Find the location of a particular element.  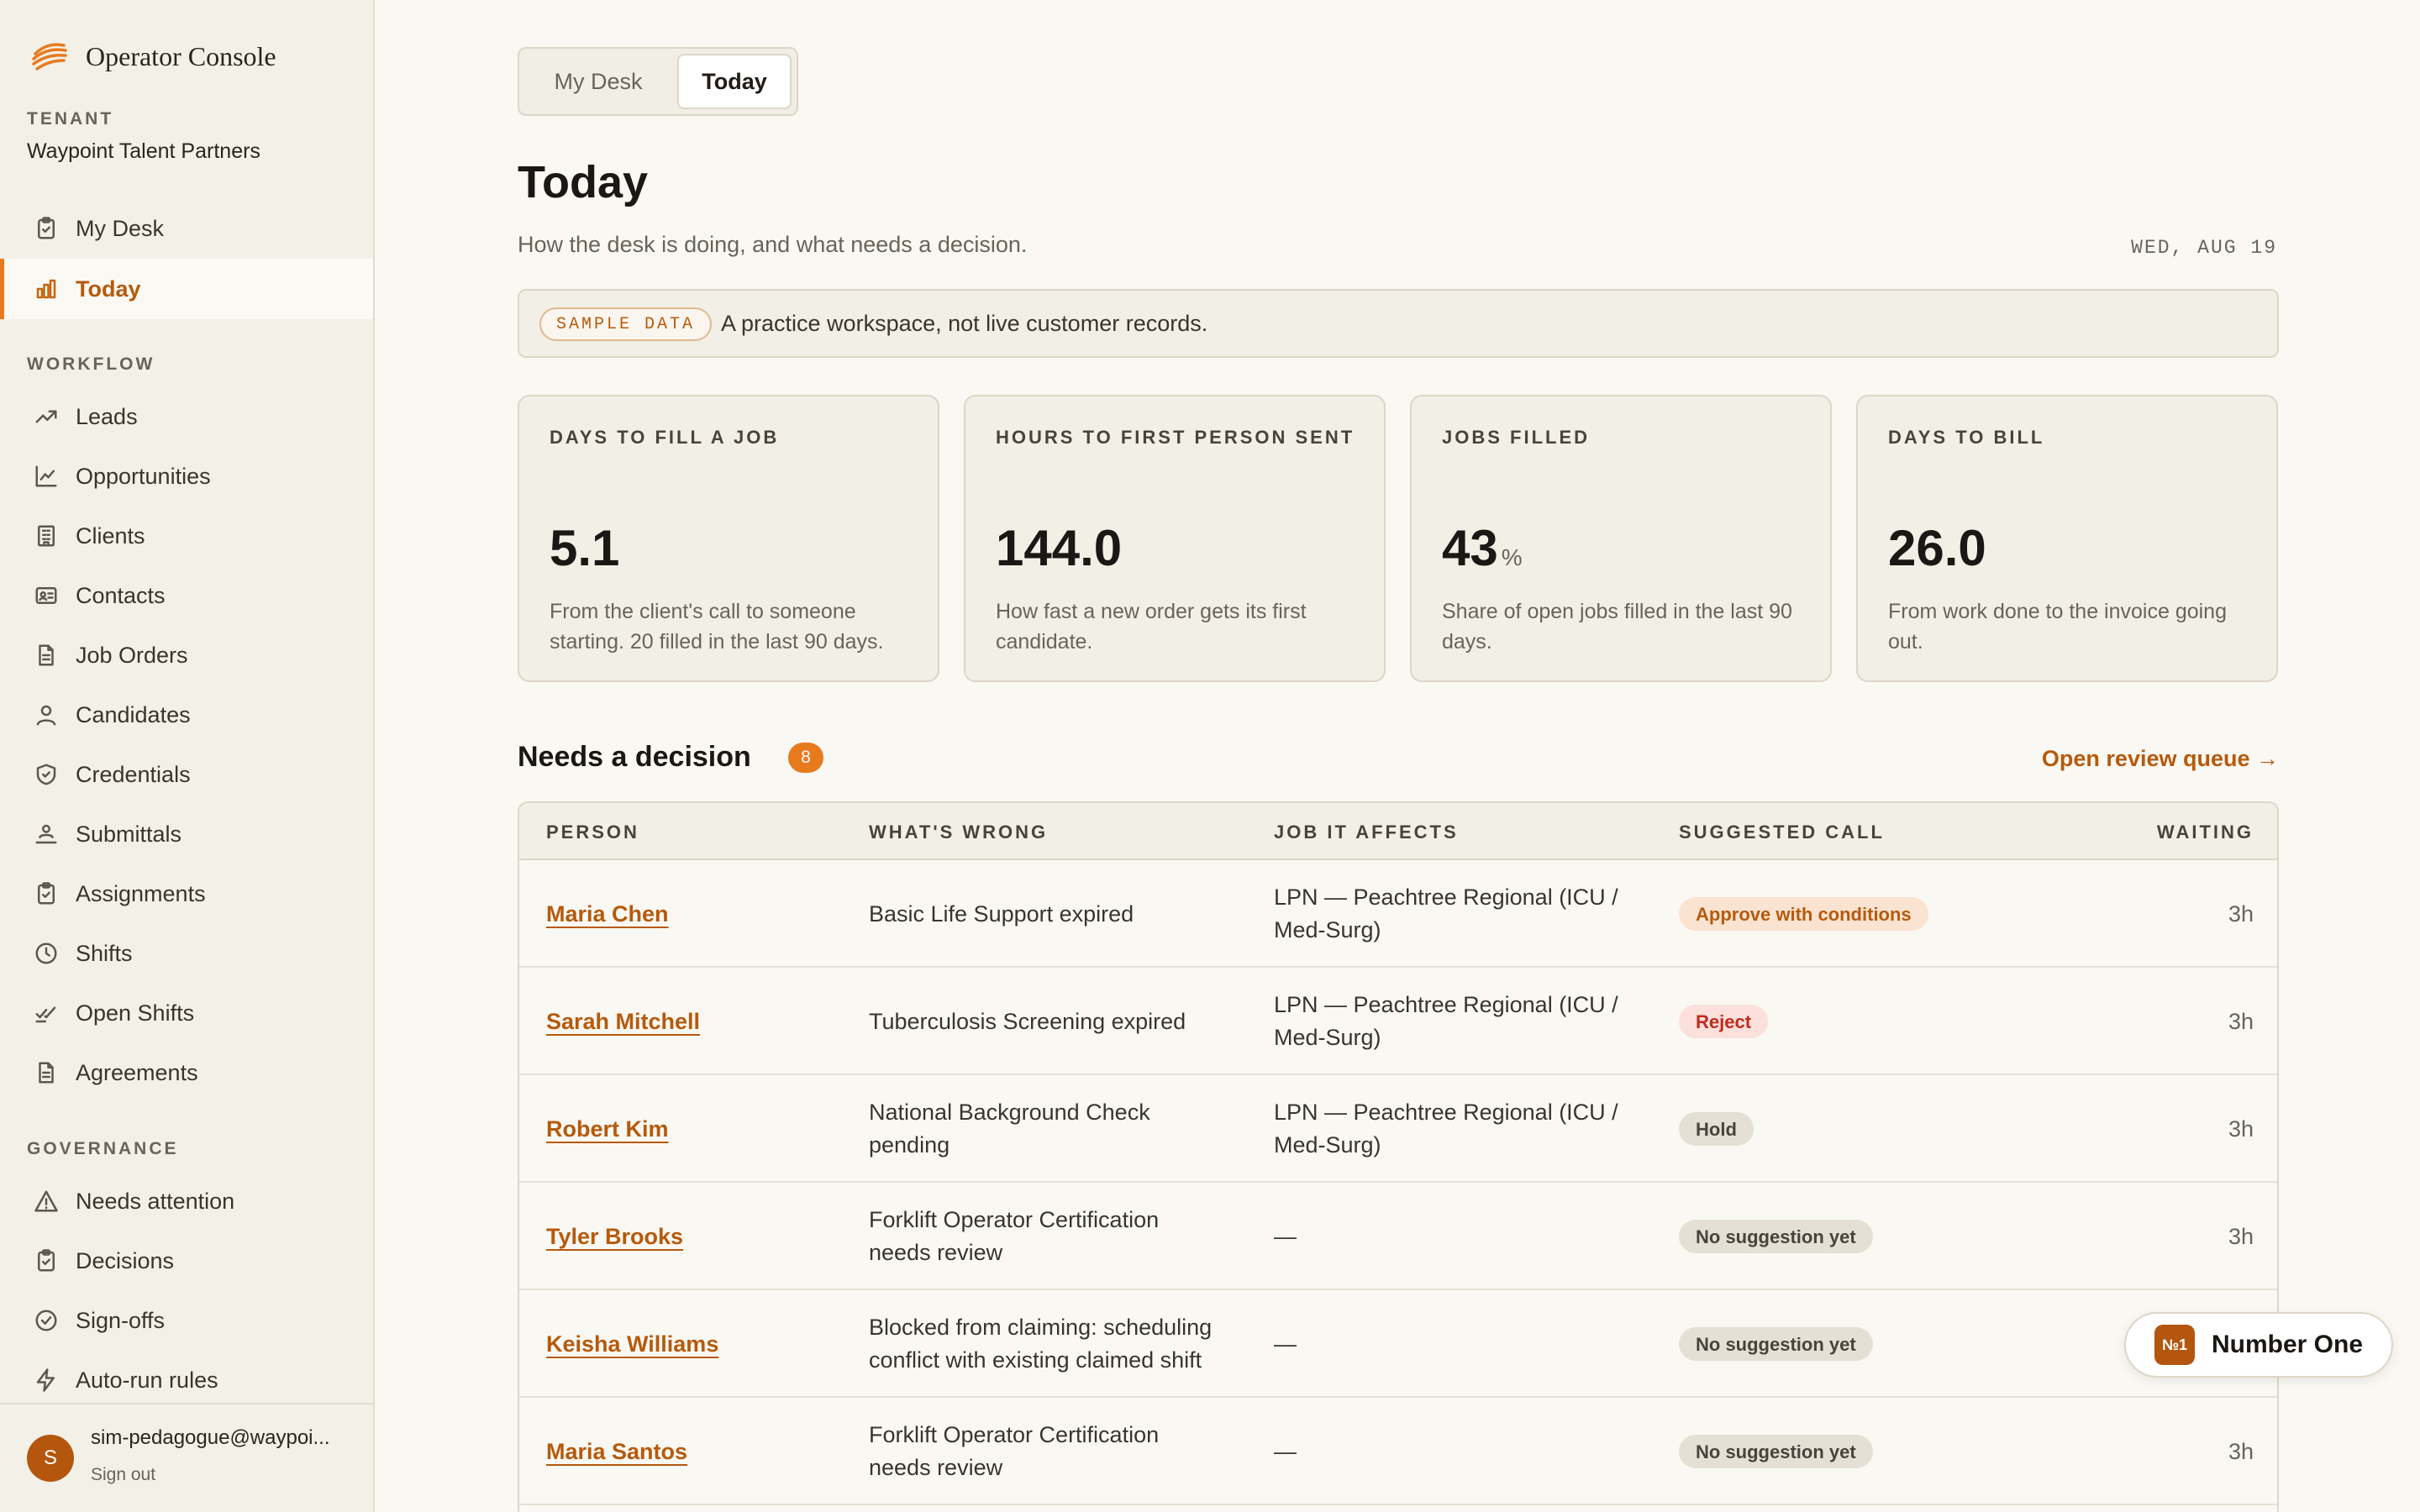

user-icon is located at coordinates (46, 715).